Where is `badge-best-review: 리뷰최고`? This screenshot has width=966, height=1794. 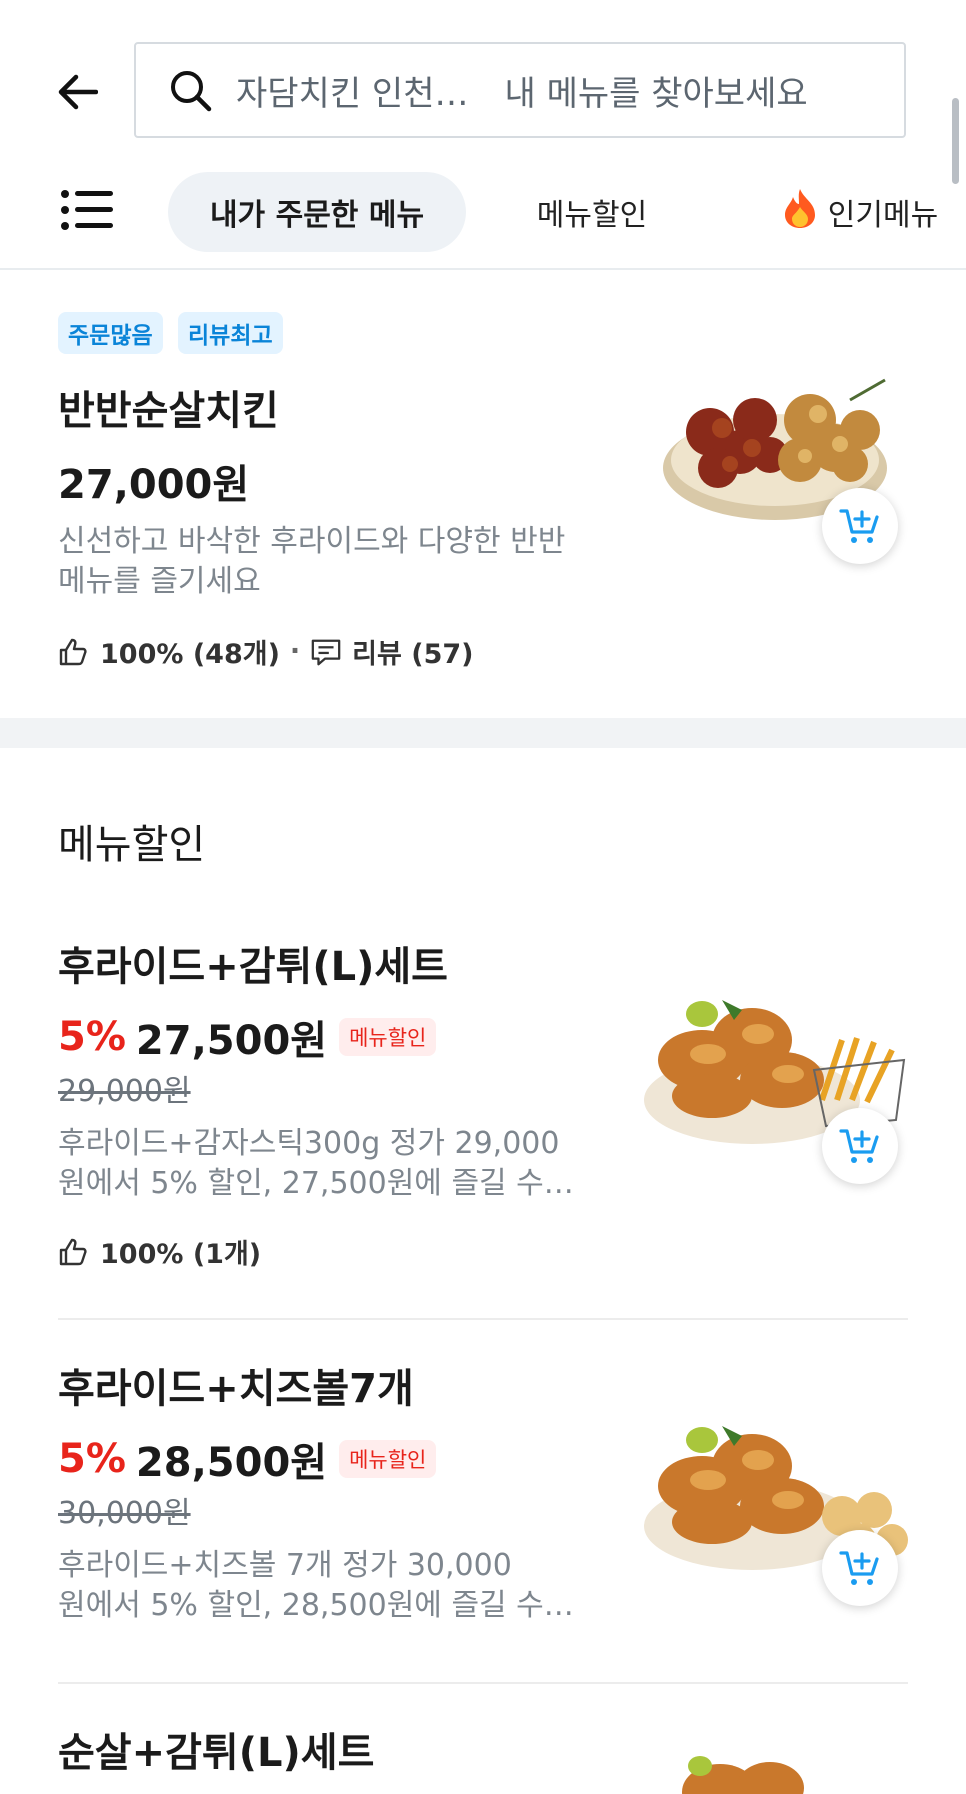
badge-best-review: 리뷰최고 is located at coordinates (230, 333).